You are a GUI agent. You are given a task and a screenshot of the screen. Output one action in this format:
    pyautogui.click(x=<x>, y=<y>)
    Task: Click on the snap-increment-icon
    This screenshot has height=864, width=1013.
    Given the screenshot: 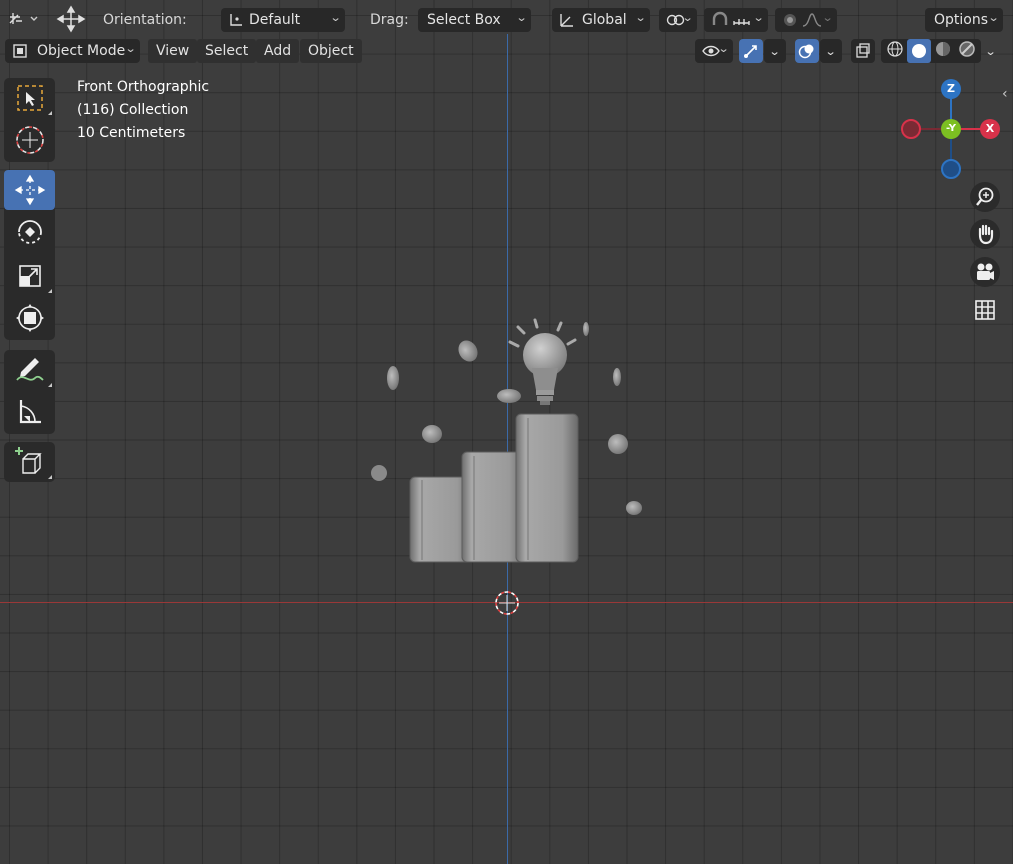 What is the action you would take?
    pyautogui.click(x=741, y=22)
    